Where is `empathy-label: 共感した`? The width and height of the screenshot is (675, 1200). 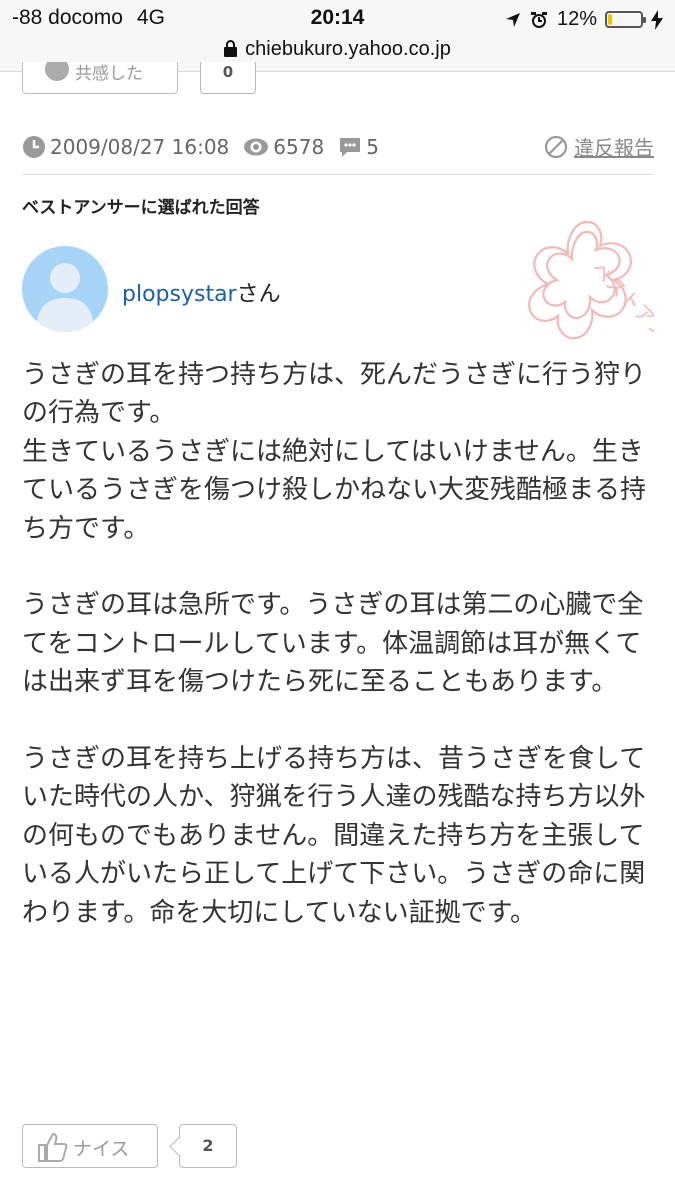
empathy-label: 共感した is located at coordinates (109, 74).